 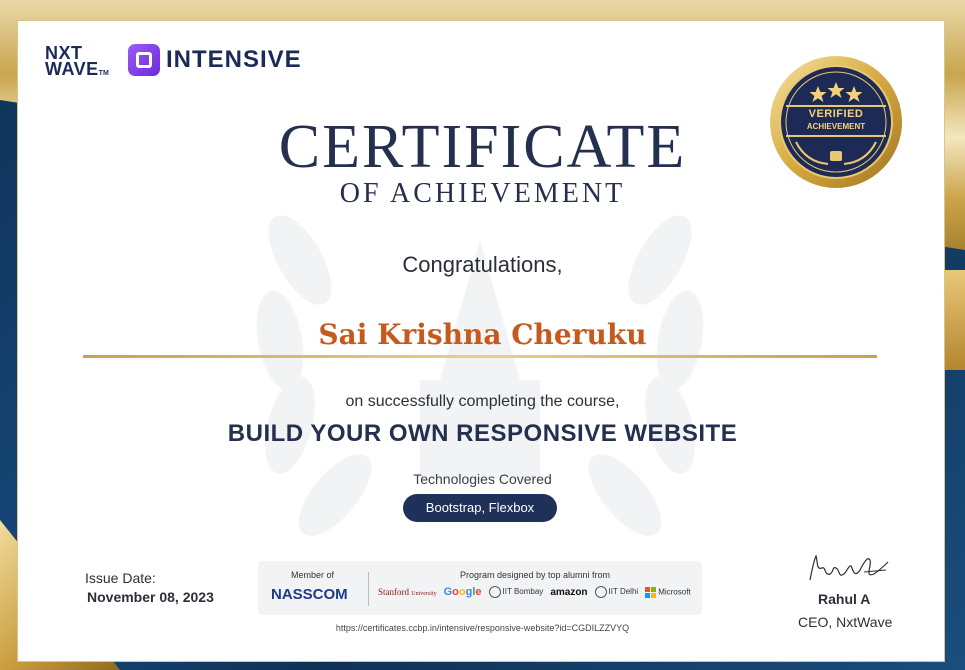 I want to click on greeting-text: Congratulations,, so click(x=482, y=264).